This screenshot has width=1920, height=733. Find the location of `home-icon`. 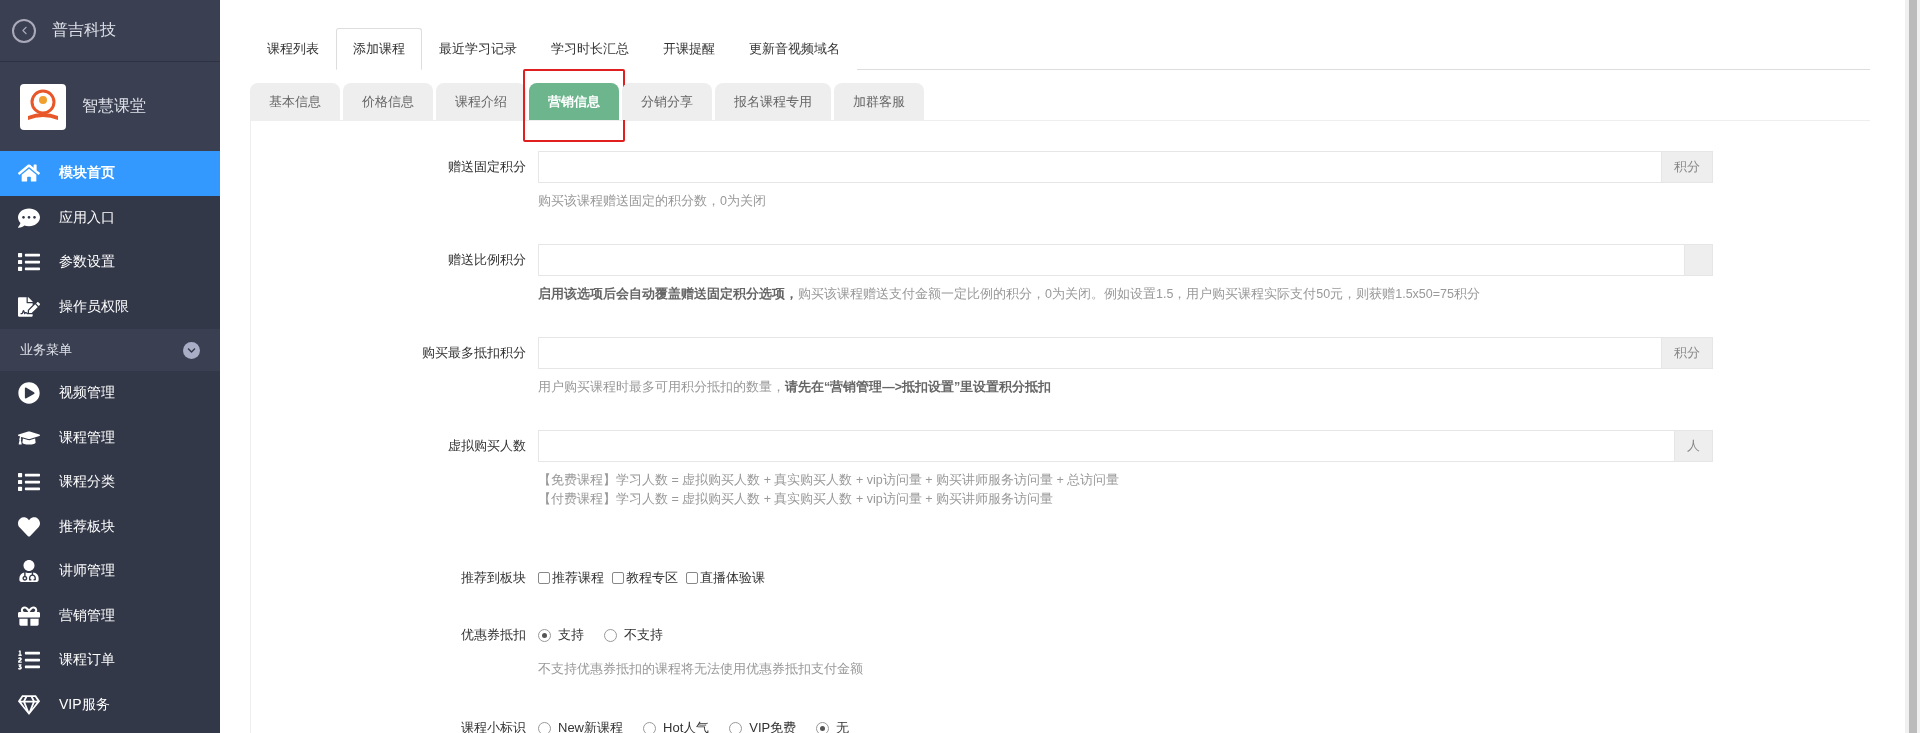

home-icon is located at coordinates (29, 173).